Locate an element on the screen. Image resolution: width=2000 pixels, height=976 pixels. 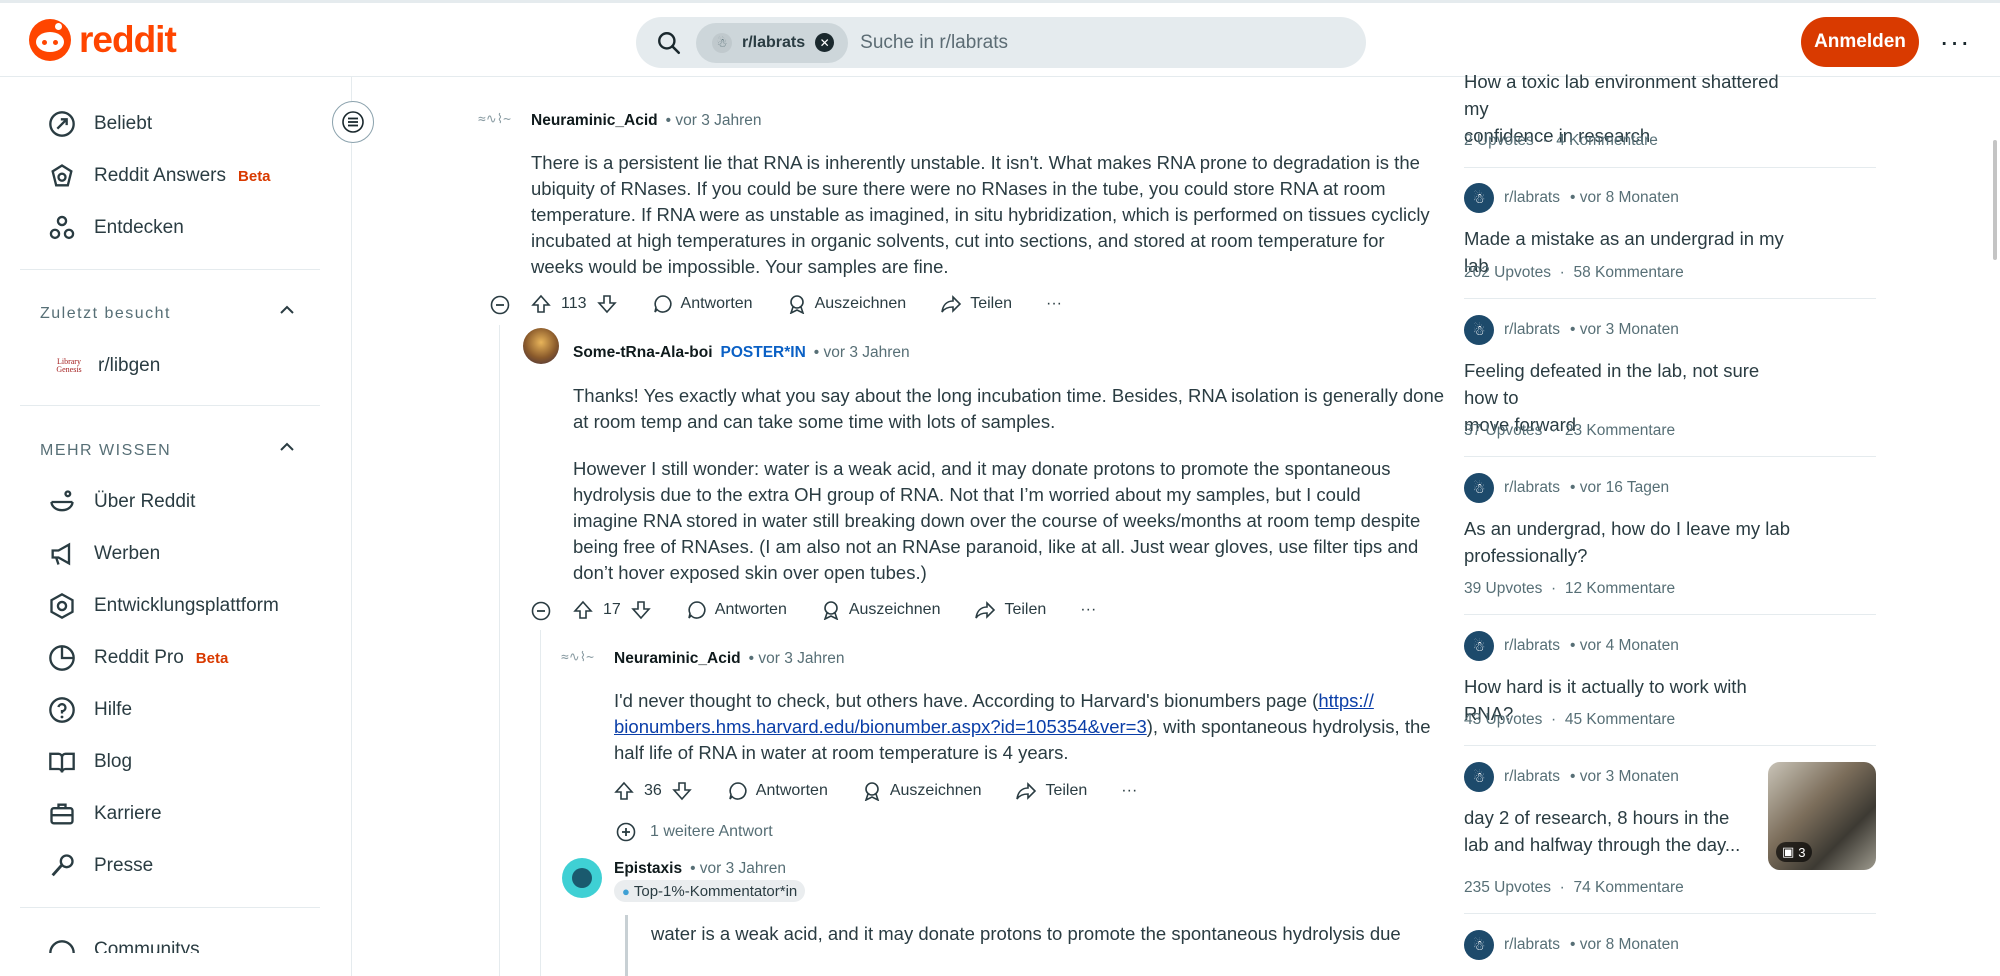
post-subreddit: ☃ r/labrats • vor 16 Tagen is located at coordinates (1566, 488).